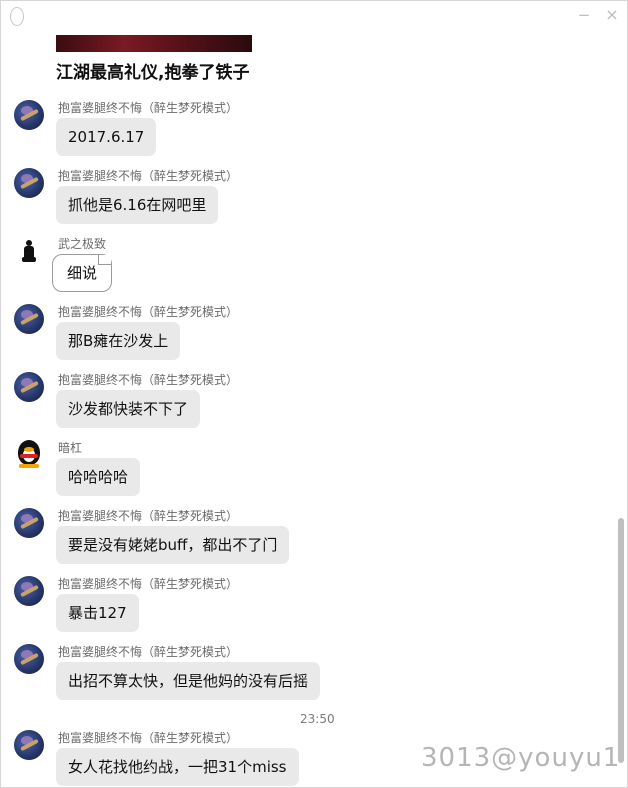  Describe the element at coordinates (177, 767) in the screenshot. I see `message-bubble: 女人花找他约战，一把31个miss` at that location.